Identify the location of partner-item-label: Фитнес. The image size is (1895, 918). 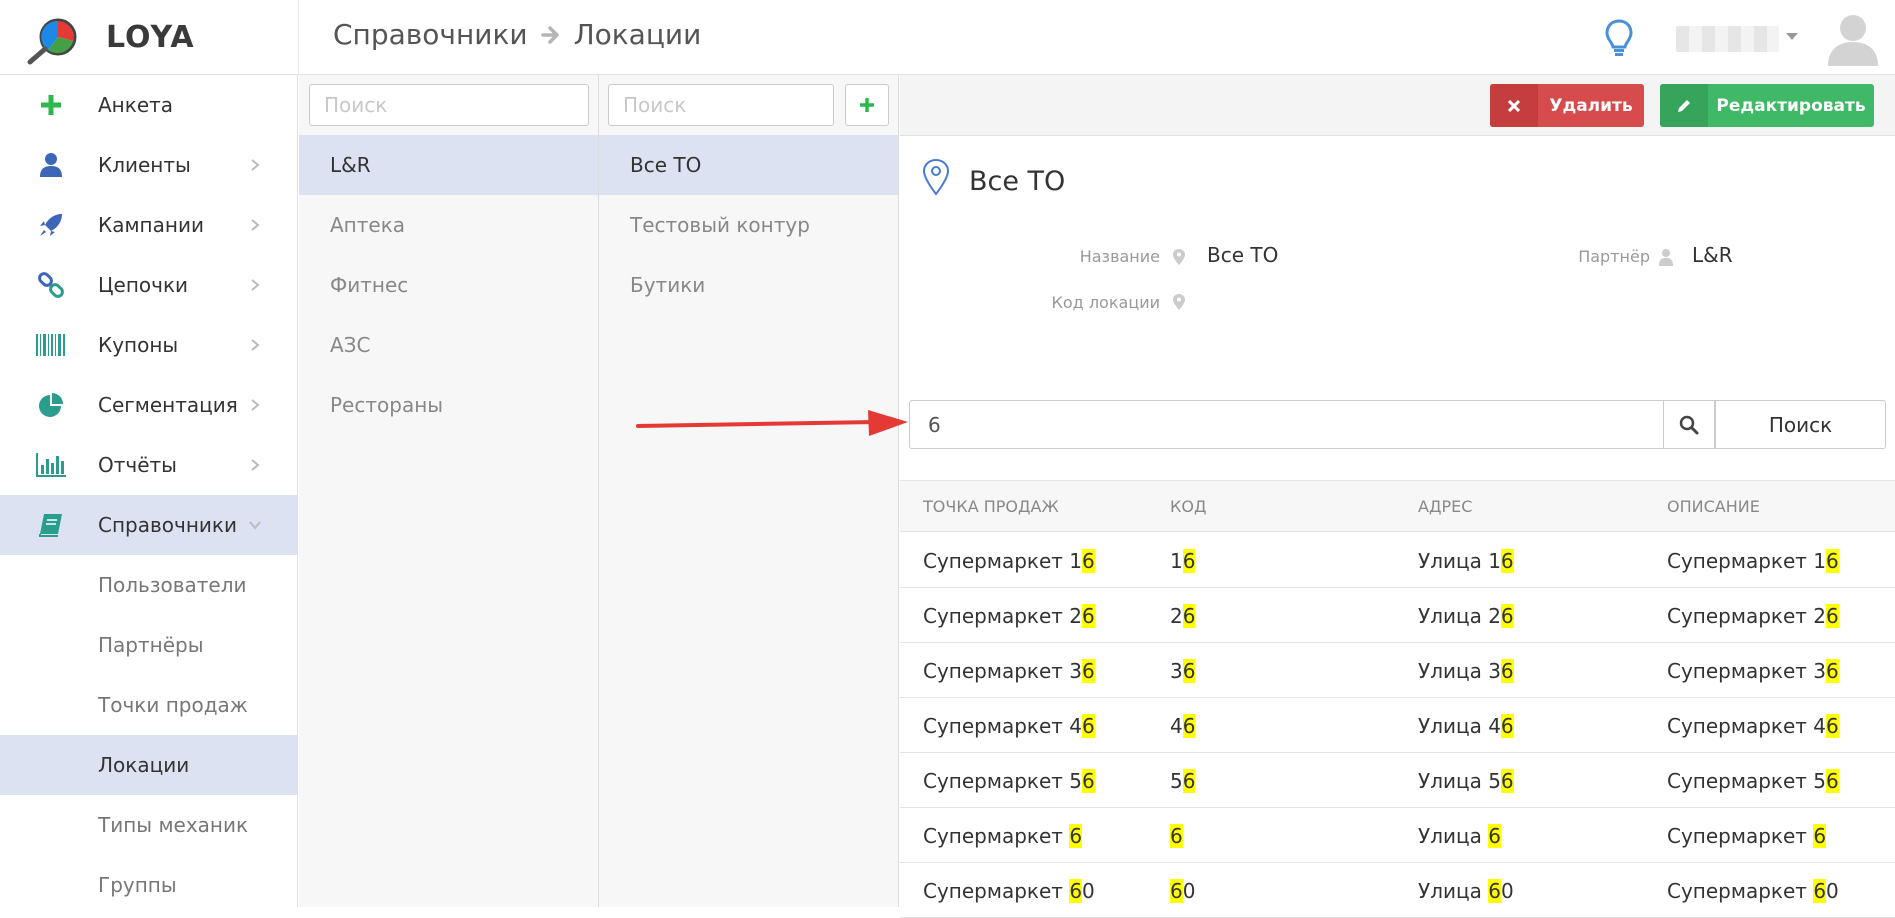
(369, 285).